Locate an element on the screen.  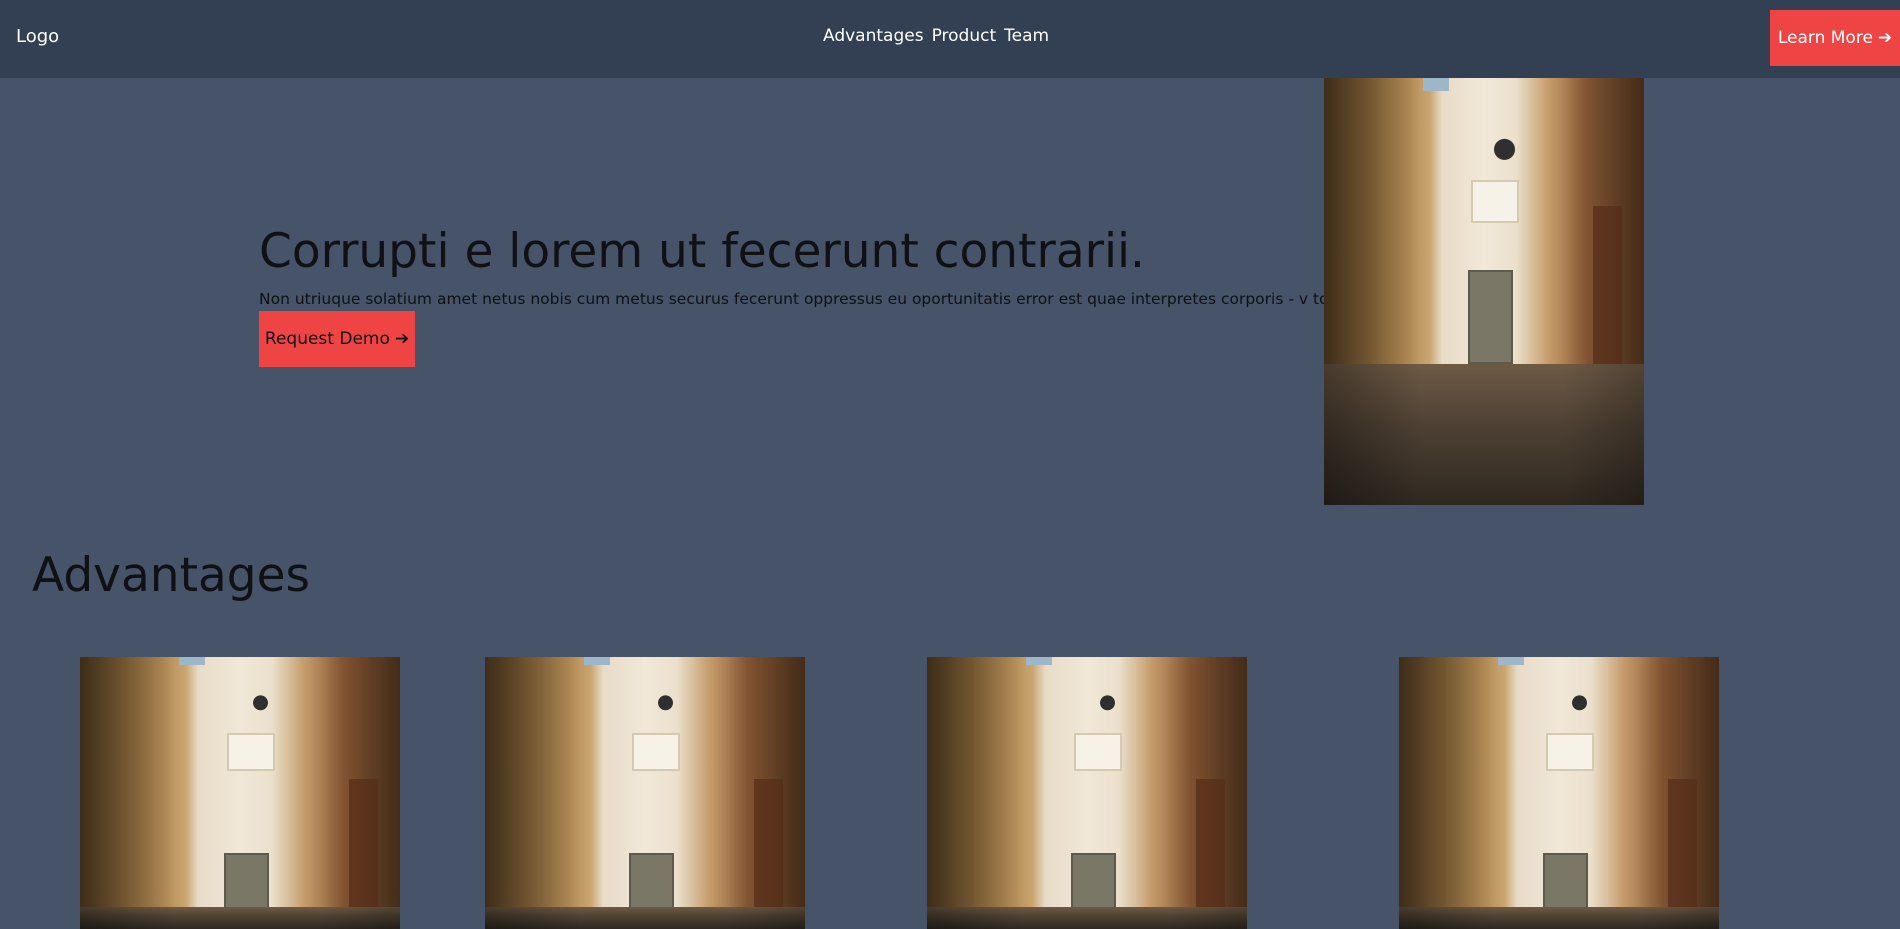
advantages-title: Advantages is located at coordinates (171, 575).